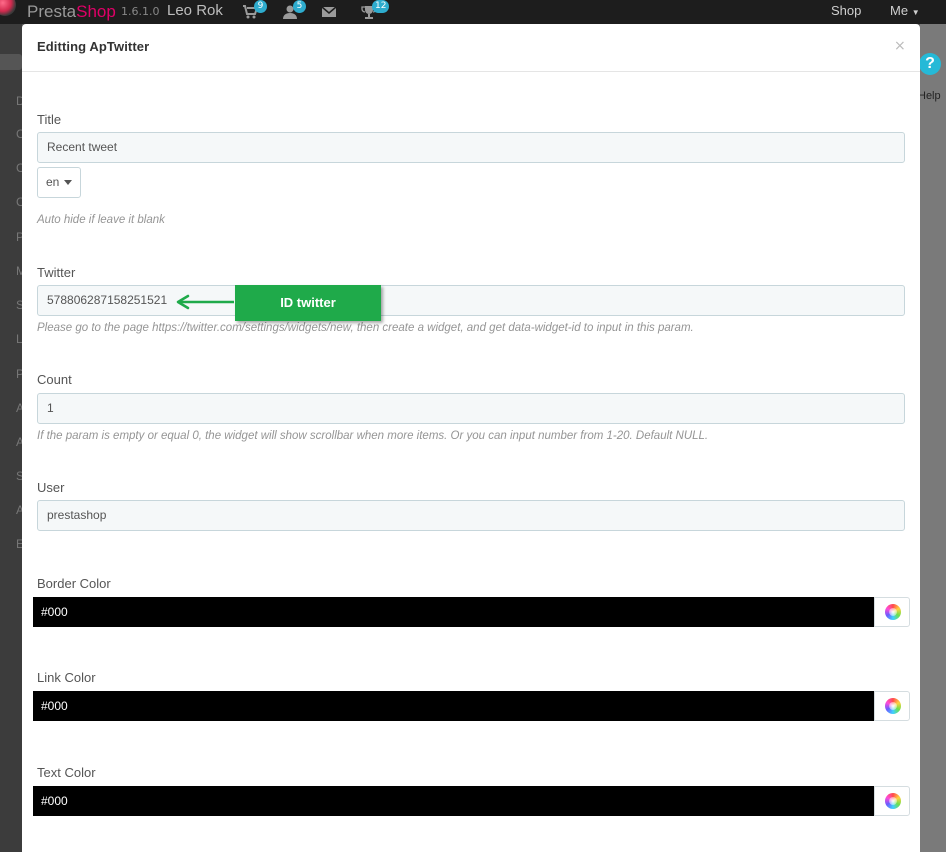 The width and height of the screenshot is (946, 852). Describe the element at coordinates (56, 272) in the screenshot. I see `twitter-label: Twitter` at that location.